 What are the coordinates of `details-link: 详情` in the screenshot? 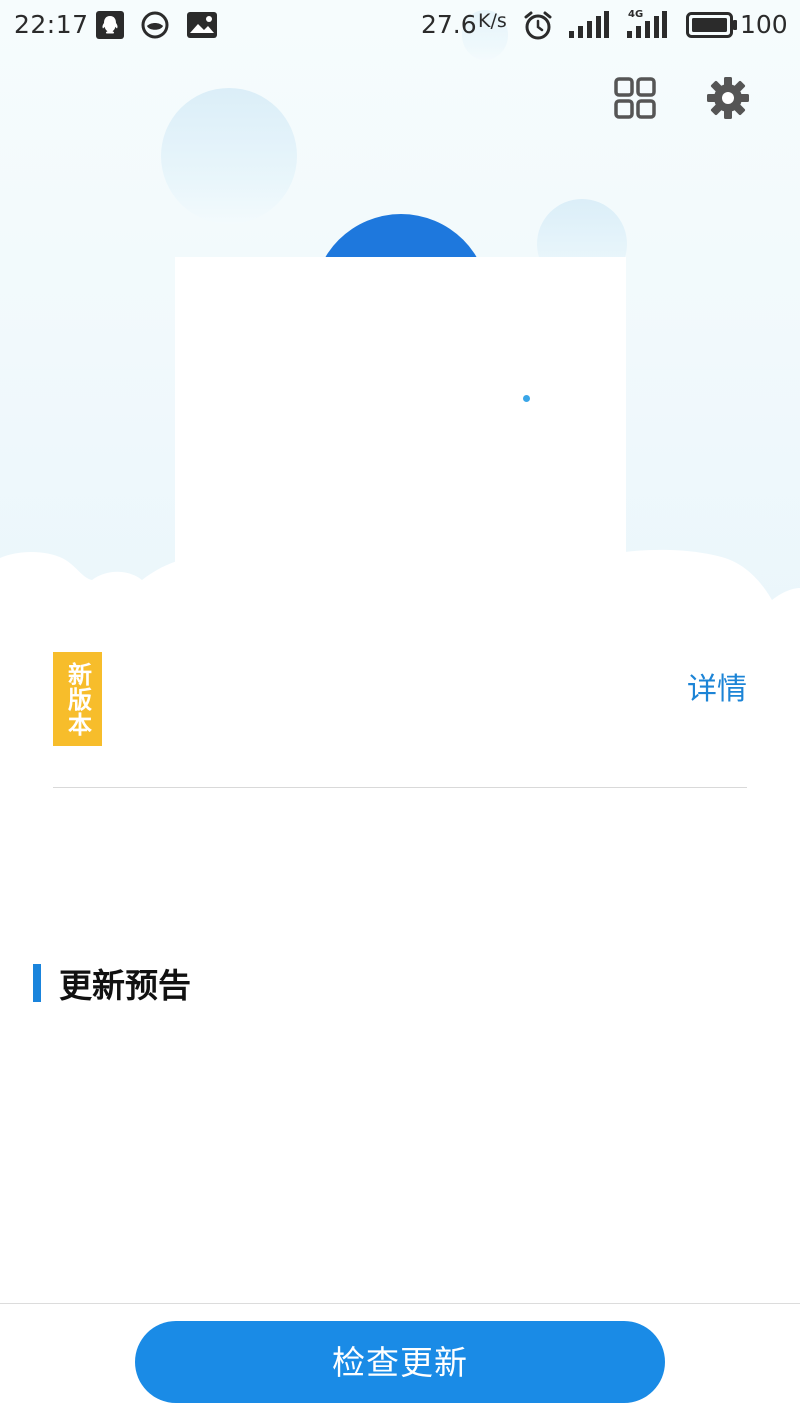 It's located at (717, 686).